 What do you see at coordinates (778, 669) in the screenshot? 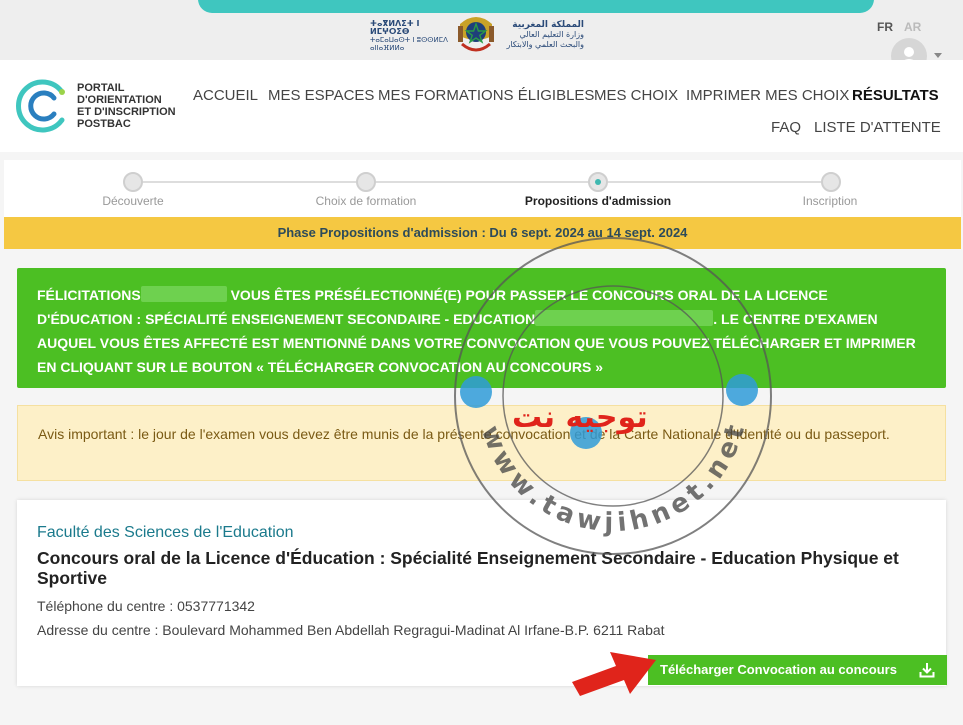
I see `download-button-label: Télécharger Convocation au concours` at bounding box center [778, 669].